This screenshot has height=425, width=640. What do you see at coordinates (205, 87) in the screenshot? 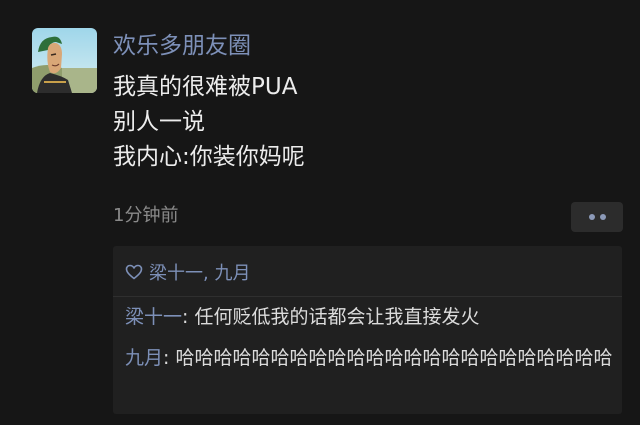
I see `post-line: 我真的很难被PUA` at bounding box center [205, 87].